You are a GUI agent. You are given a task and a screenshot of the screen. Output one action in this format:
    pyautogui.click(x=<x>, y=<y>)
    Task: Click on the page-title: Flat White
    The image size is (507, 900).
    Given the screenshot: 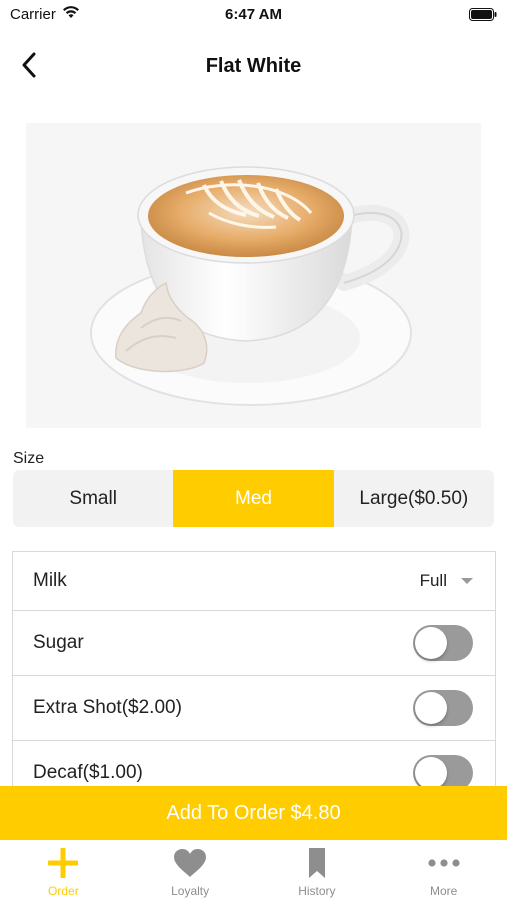 What is the action you would take?
    pyautogui.click(x=253, y=66)
    